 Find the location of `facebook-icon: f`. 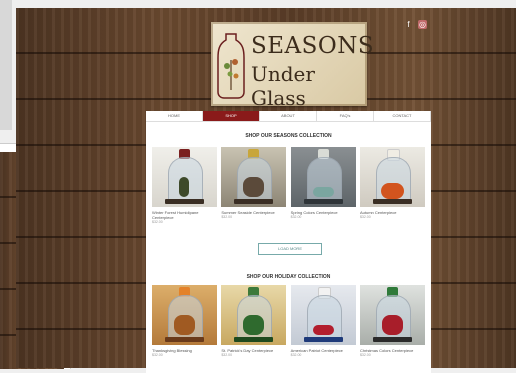

facebook-icon: f is located at coordinates (408, 24).